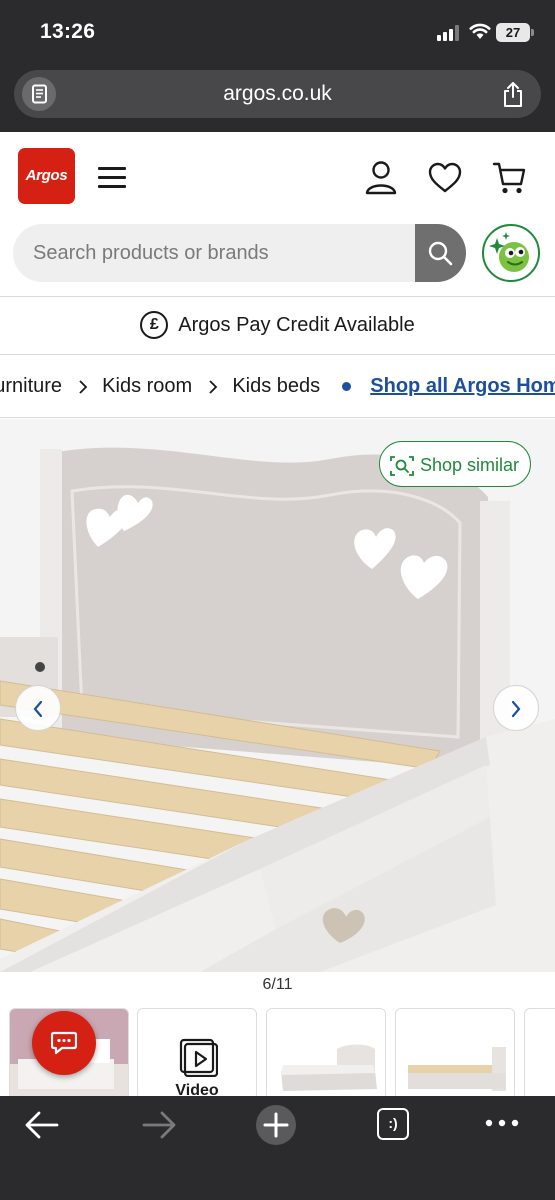  What do you see at coordinates (276, 1125) in the screenshot?
I see `new-tab-plus-icon` at bounding box center [276, 1125].